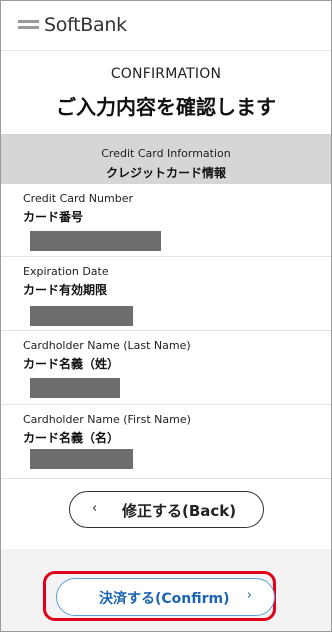  What do you see at coordinates (66, 271) in the screenshot?
I see `field-label-en: Expiration Date` at bounding box center [66, 271].